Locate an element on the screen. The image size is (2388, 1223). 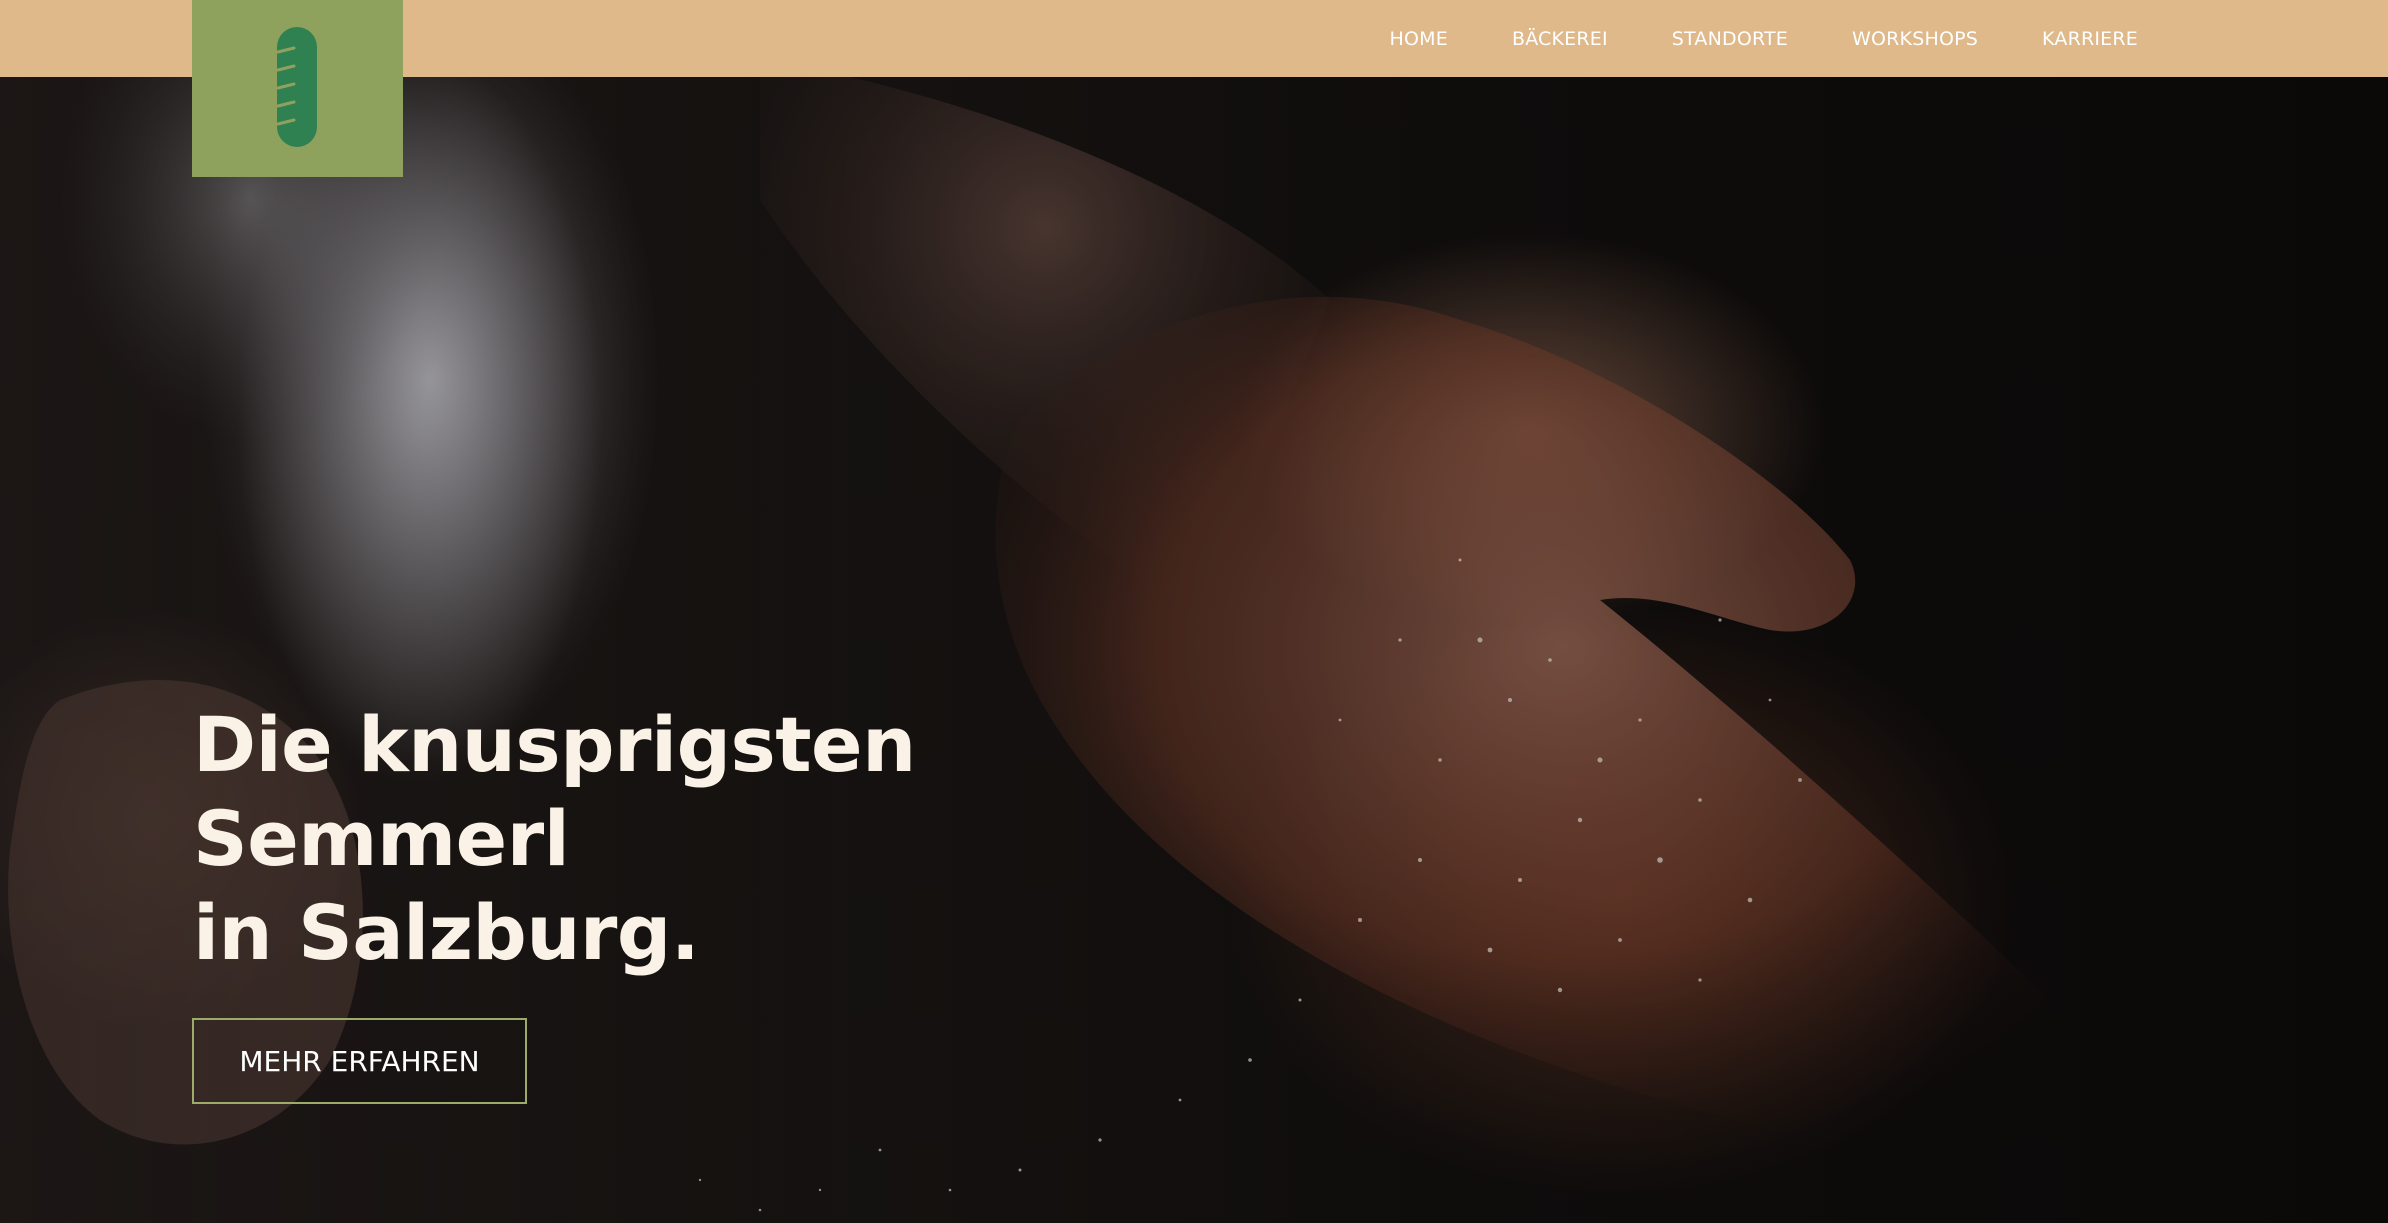
hero-headline-line-1: Die knusprigsten is located at coordinates (554, 744).